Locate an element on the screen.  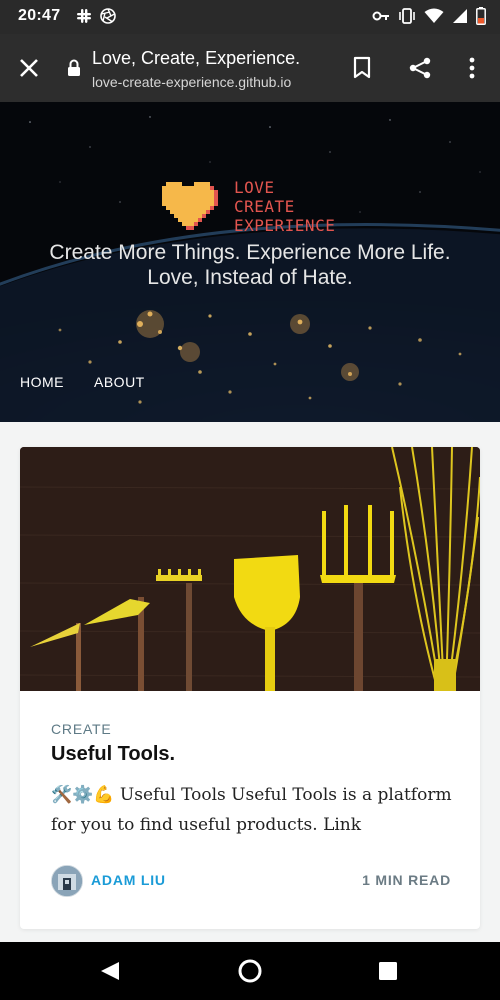
status-bar: 20:47 is located at coordinates (250, 17).